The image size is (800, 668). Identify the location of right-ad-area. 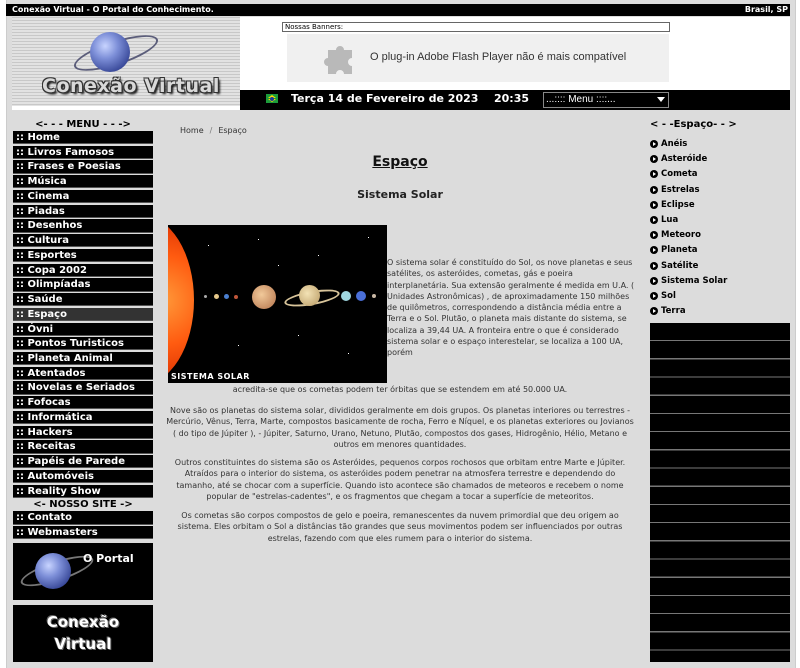
(720, 492).